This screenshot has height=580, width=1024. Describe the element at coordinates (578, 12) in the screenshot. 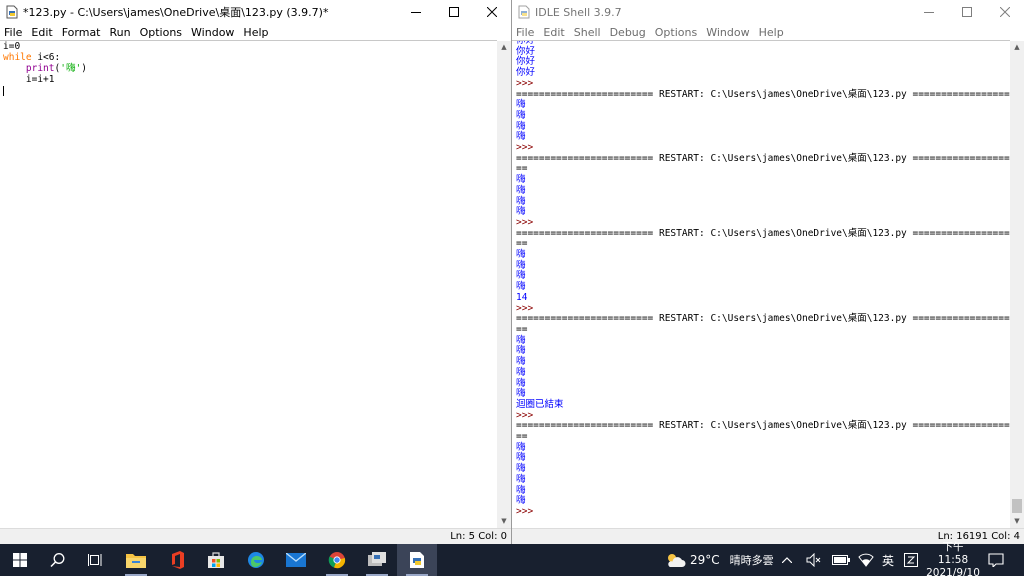

I see `shell-title: IDLE Shell 3.9.7` at that location.